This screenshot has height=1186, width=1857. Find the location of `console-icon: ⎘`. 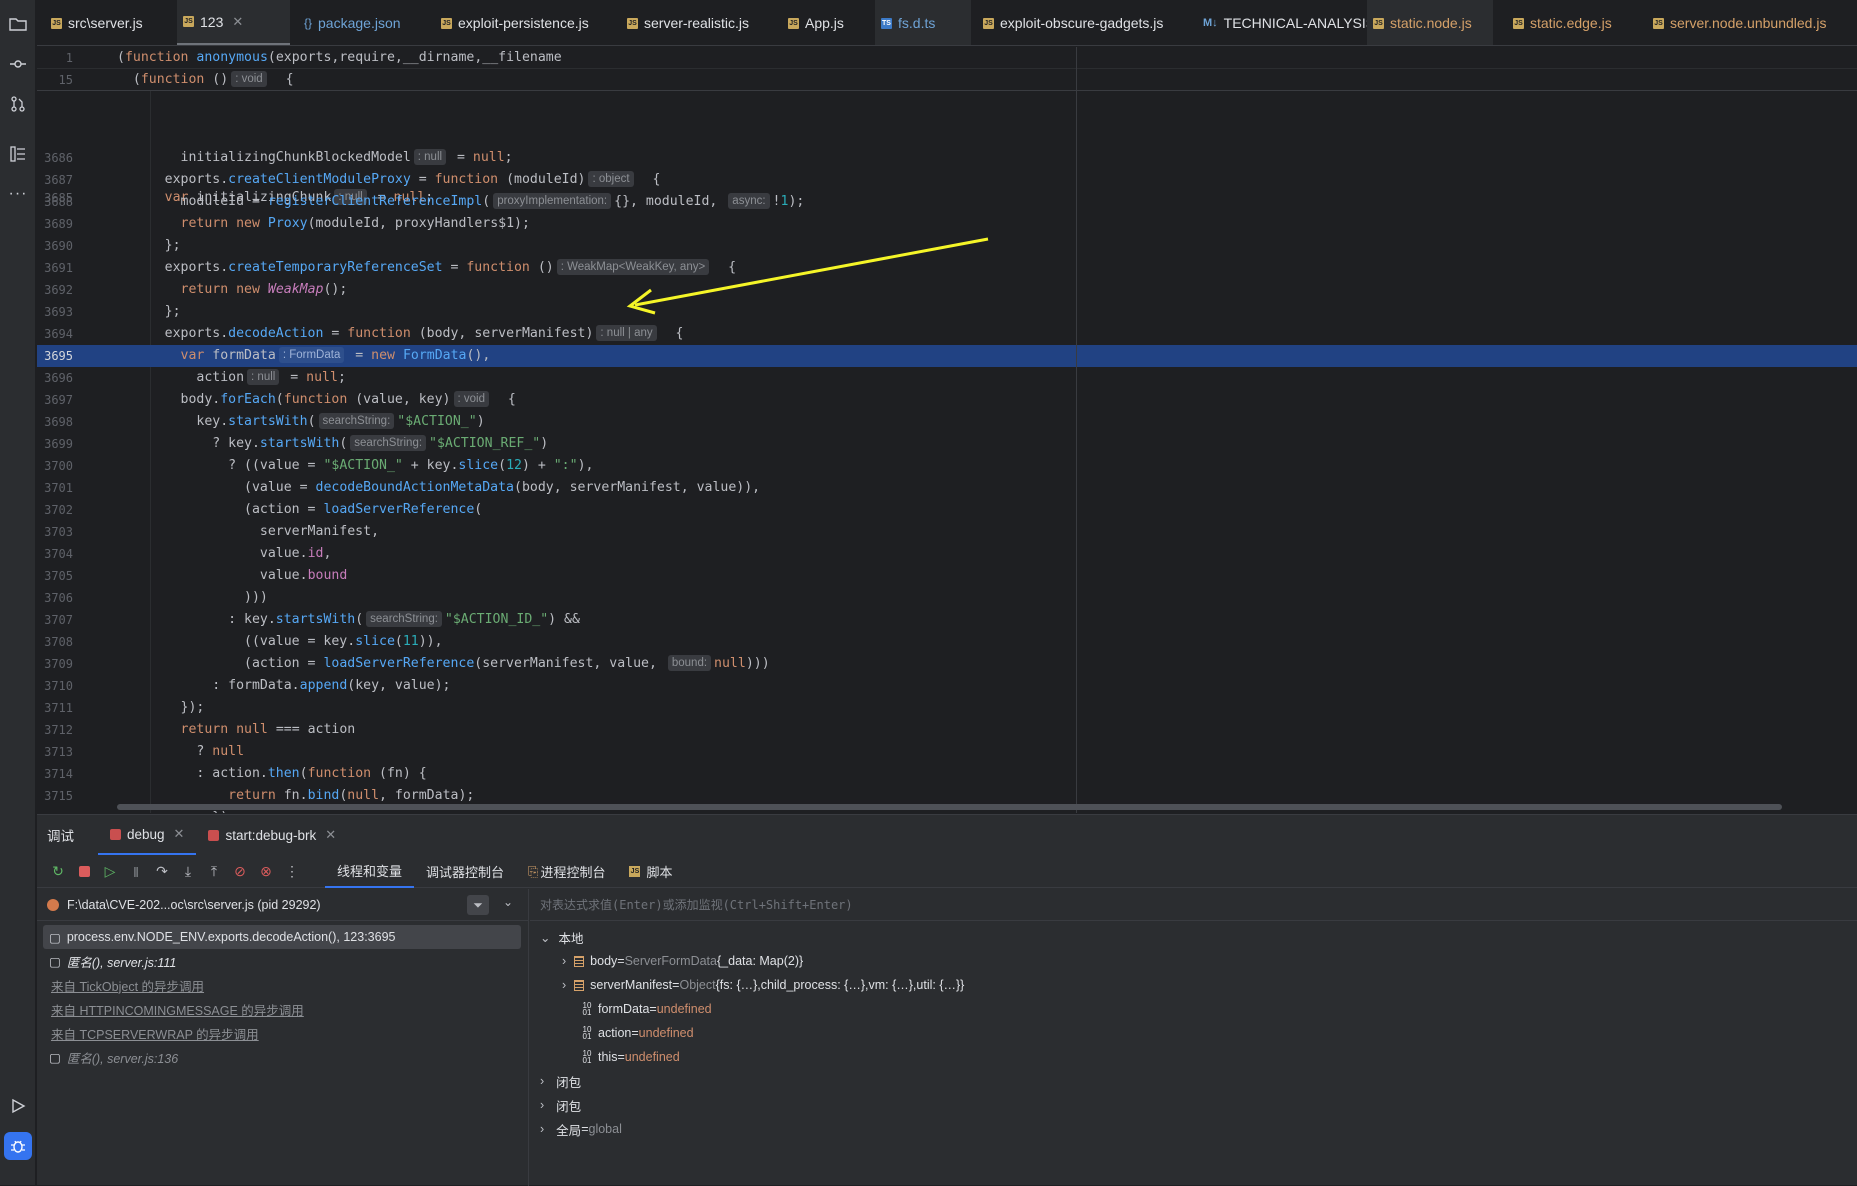

console-icon: ⎘ is located at coordinates (533, 871).